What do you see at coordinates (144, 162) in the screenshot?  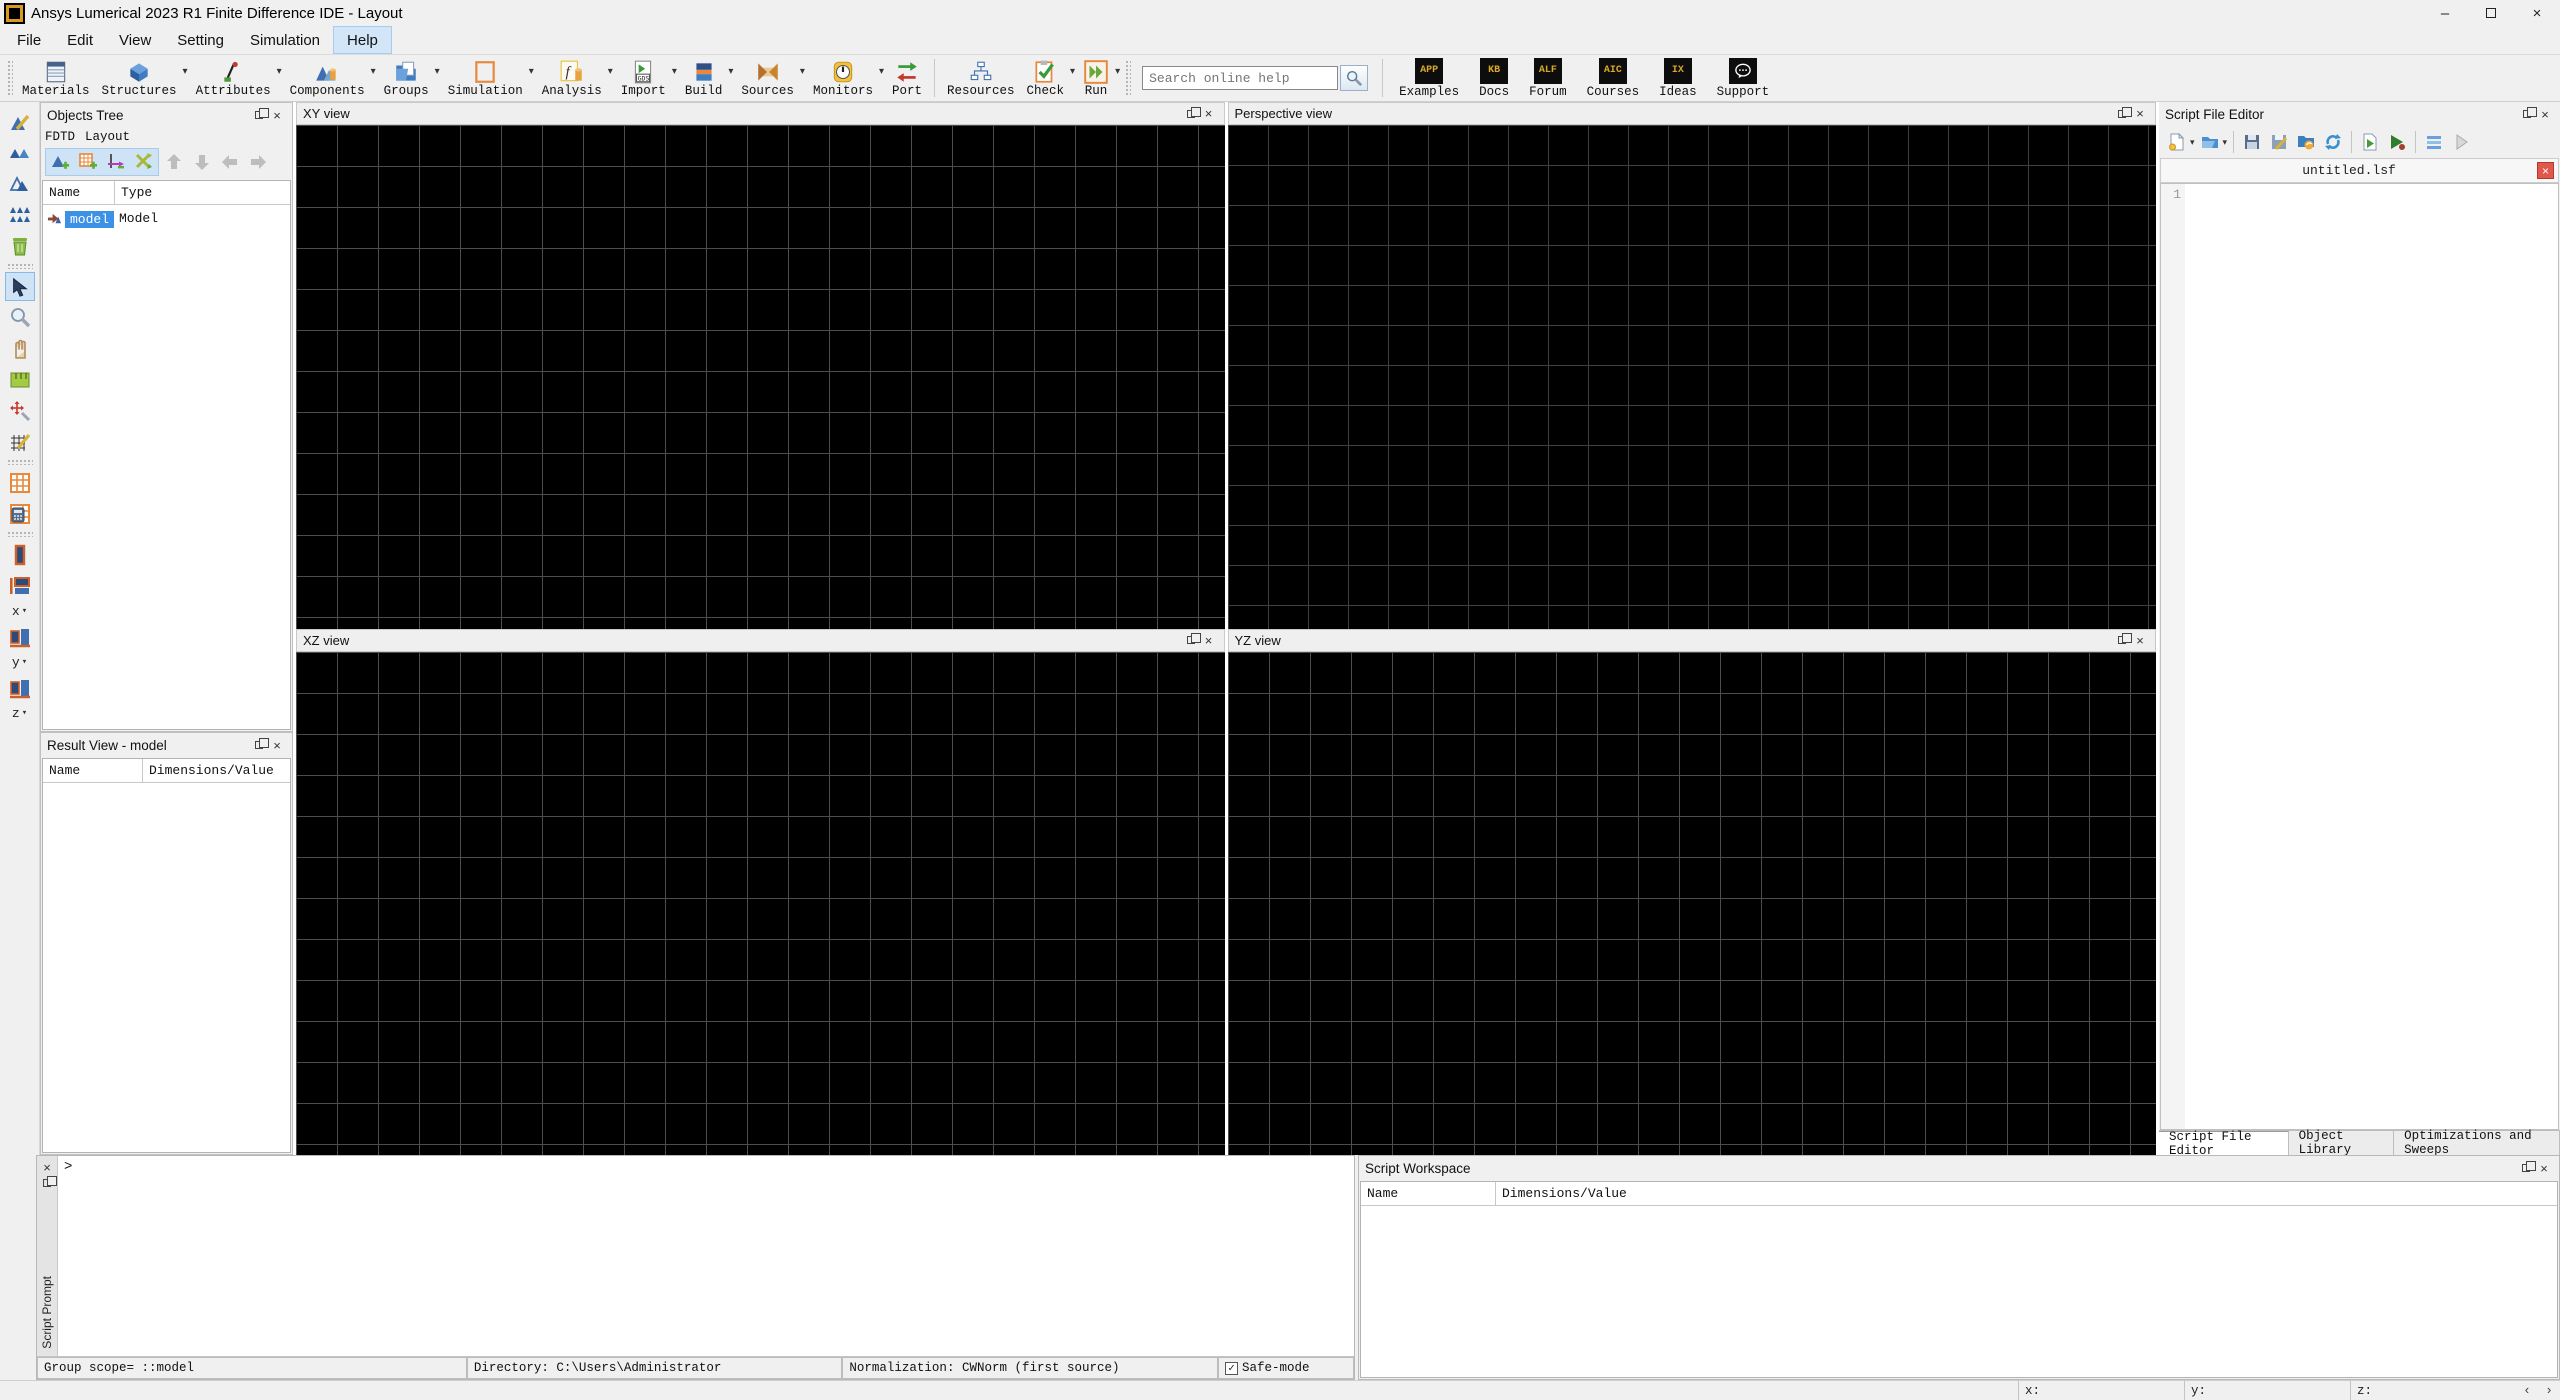 I see `add-analysis-button` at bounding box center [144, 162].